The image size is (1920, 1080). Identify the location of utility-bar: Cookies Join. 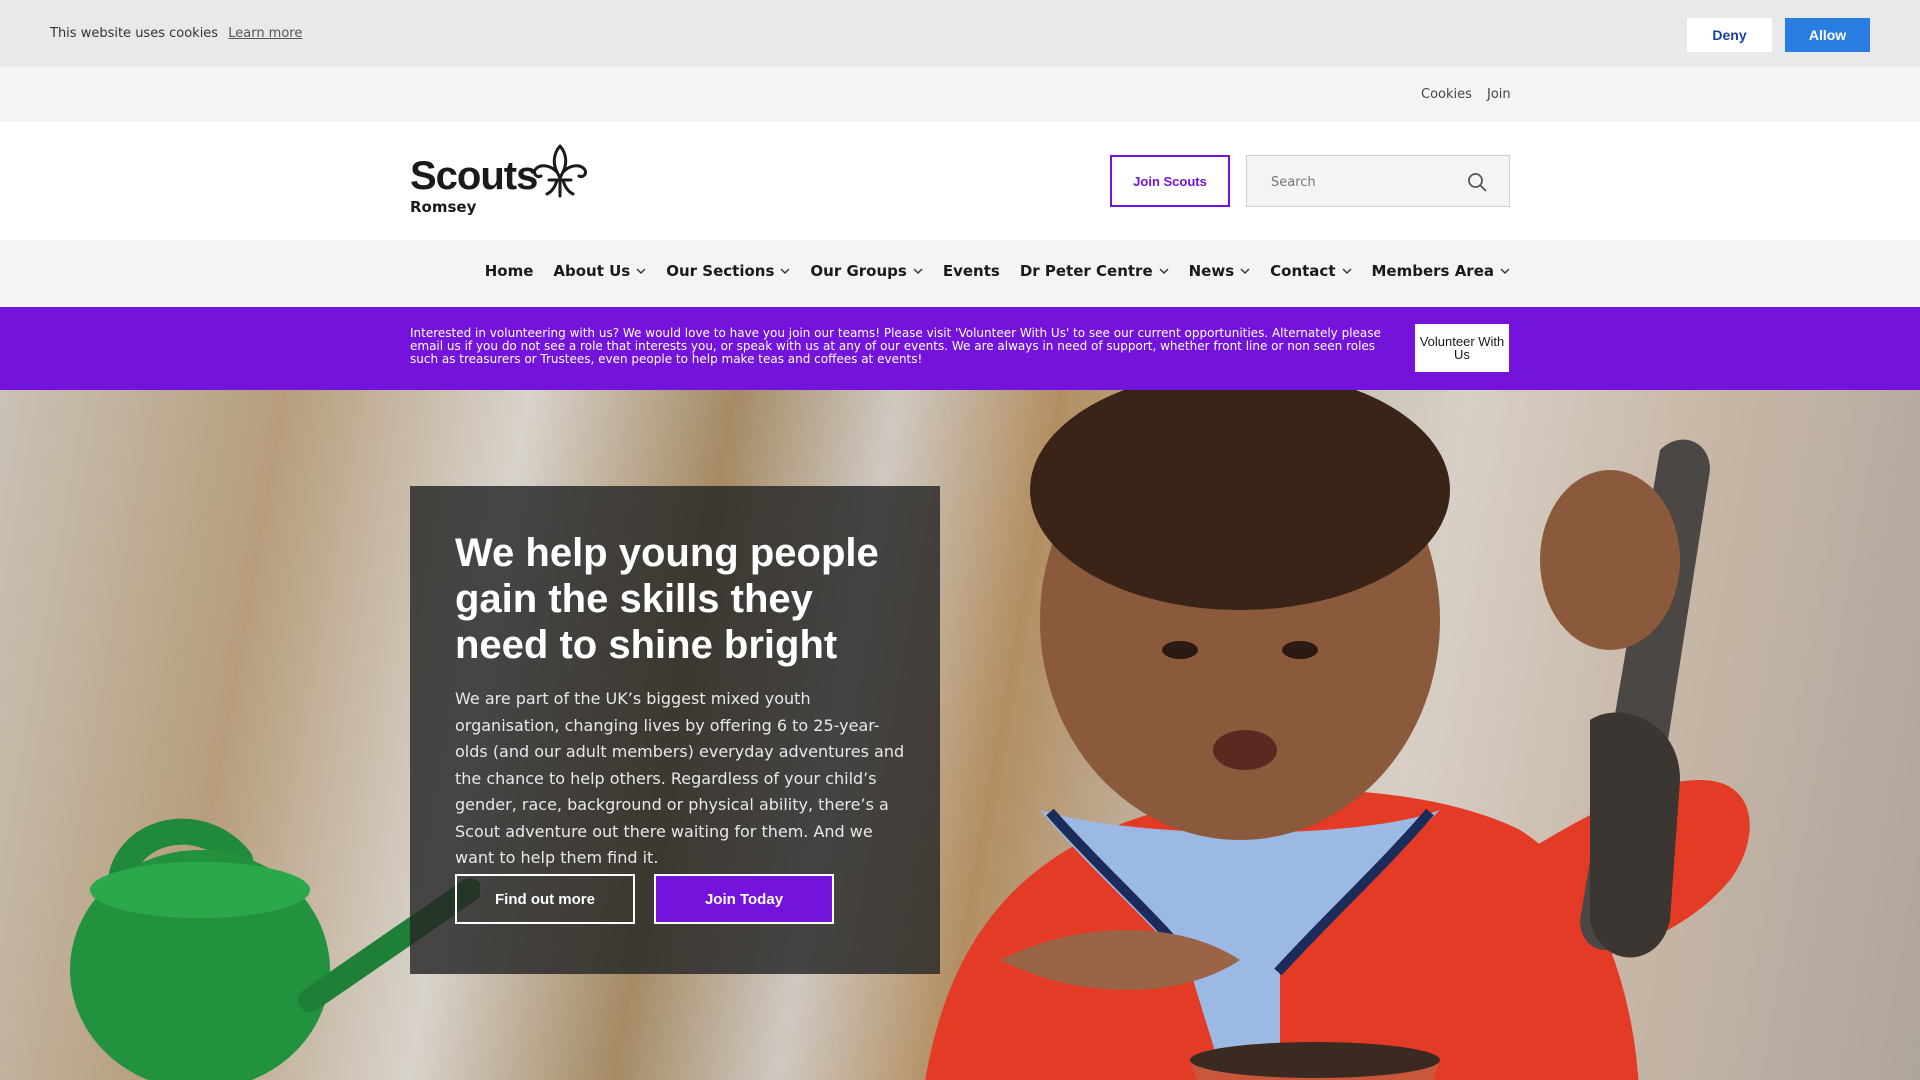
(960, 94).